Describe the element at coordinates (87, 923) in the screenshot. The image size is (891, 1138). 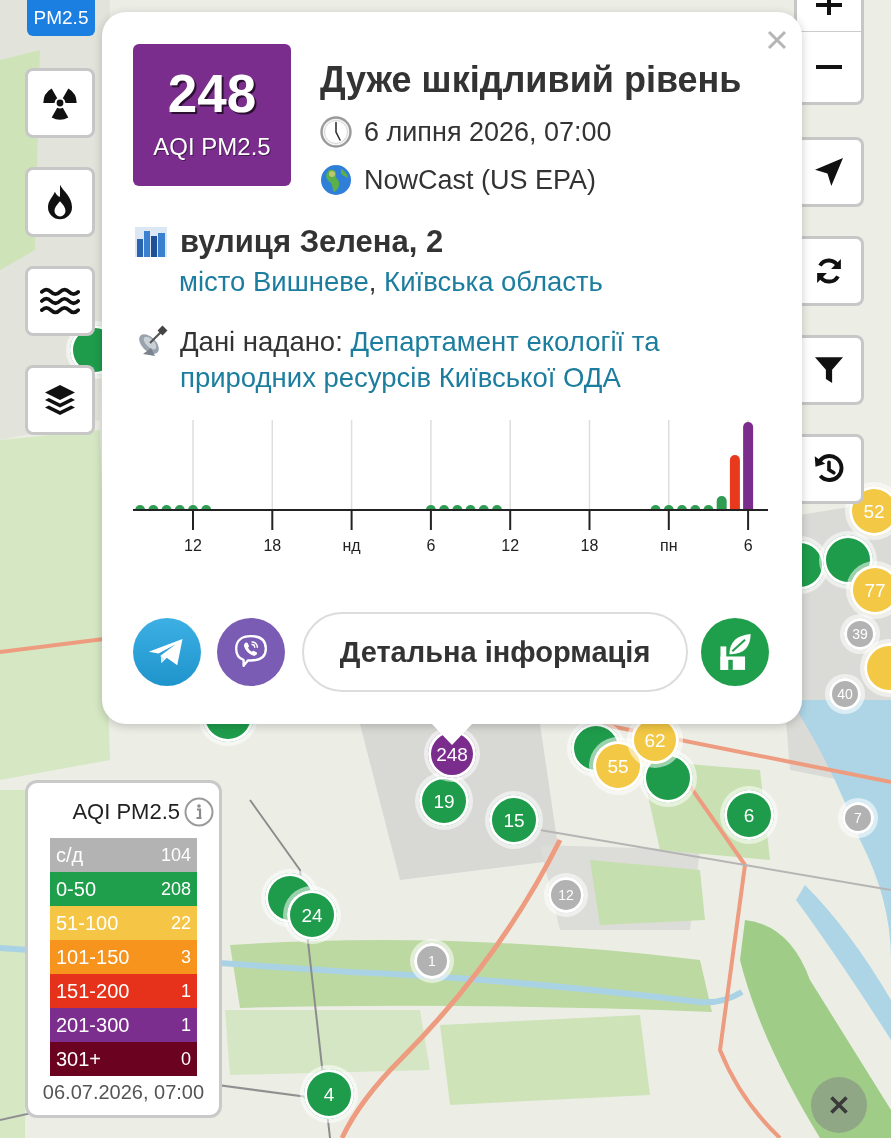
I see `legend-range: 51-100` at that location.